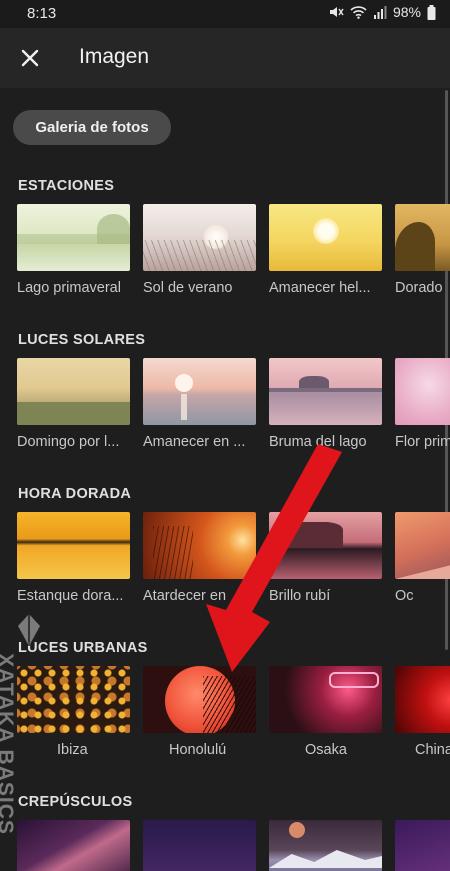  Describe the element at coordinates (66, 186) in the screenshot. I see `section-title-estaciones: ESTACIONES` at that location.